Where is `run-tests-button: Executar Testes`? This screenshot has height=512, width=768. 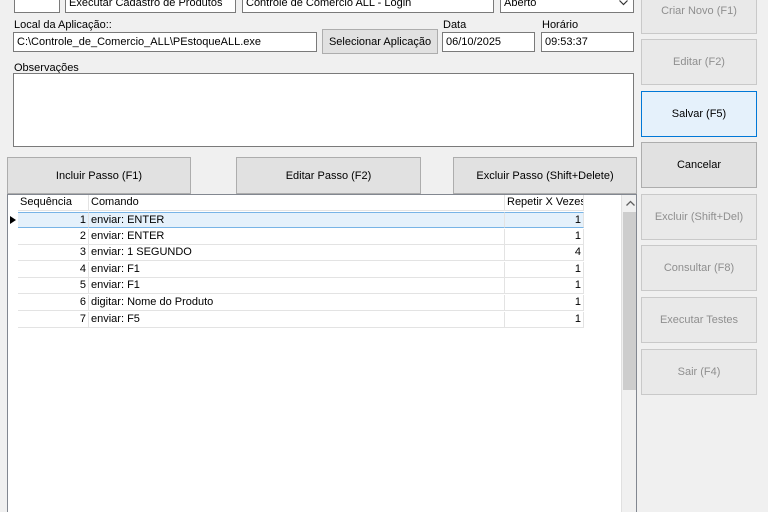
run-tests-button: Executar Testes is located at coordinates (699, 320).